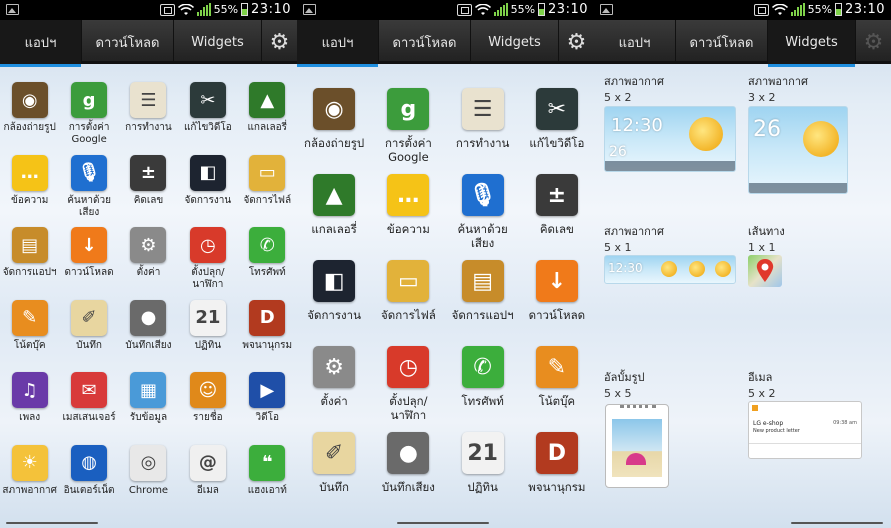 This screenshot has height=528, width=891. I want to click on weather-footer, so click(798, 188).